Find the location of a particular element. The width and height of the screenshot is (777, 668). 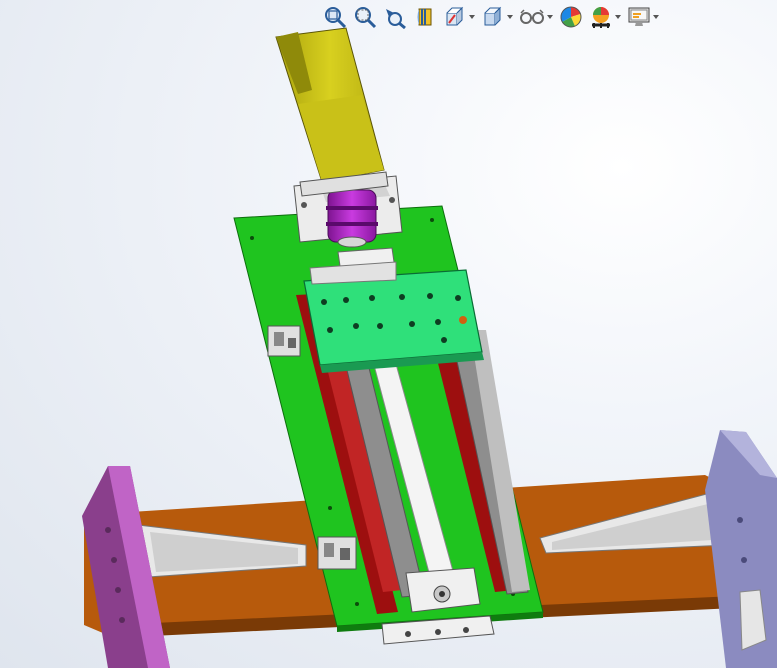

motor is located at coordinates (332, 112).